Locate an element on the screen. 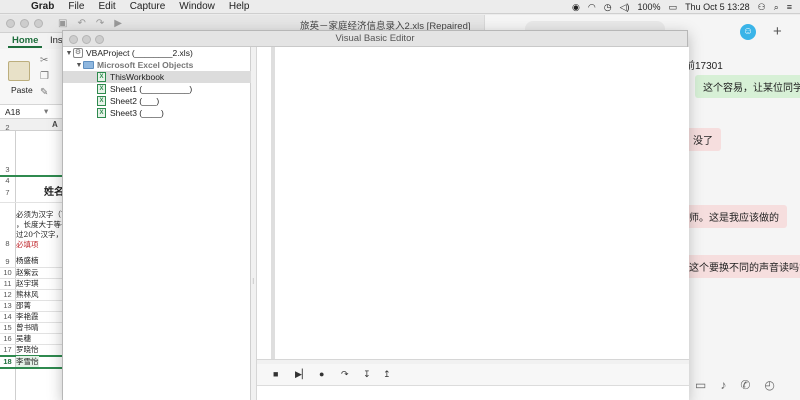 The image size is (800, 400). step-out-icon: ↥ is located at coordinates (387, 374).